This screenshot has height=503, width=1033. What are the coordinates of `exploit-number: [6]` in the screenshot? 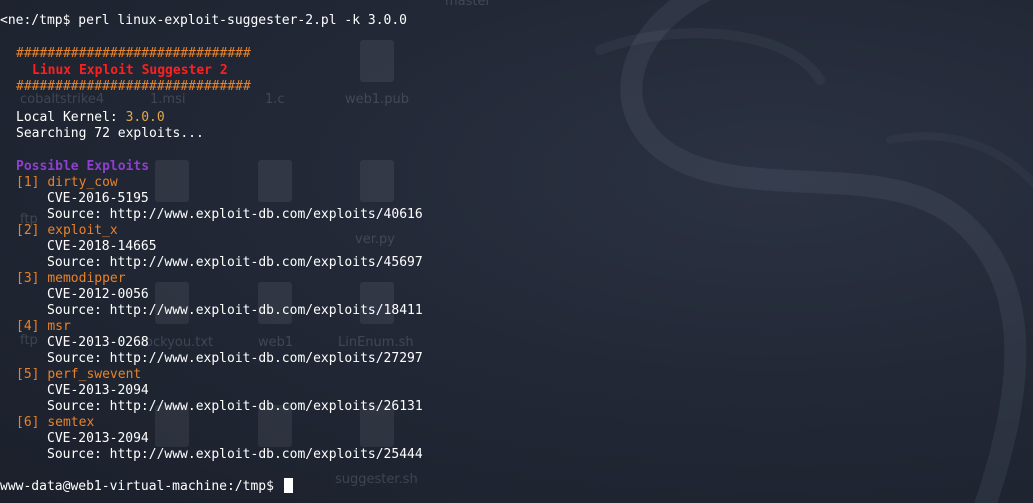 It's located at (28, 422).